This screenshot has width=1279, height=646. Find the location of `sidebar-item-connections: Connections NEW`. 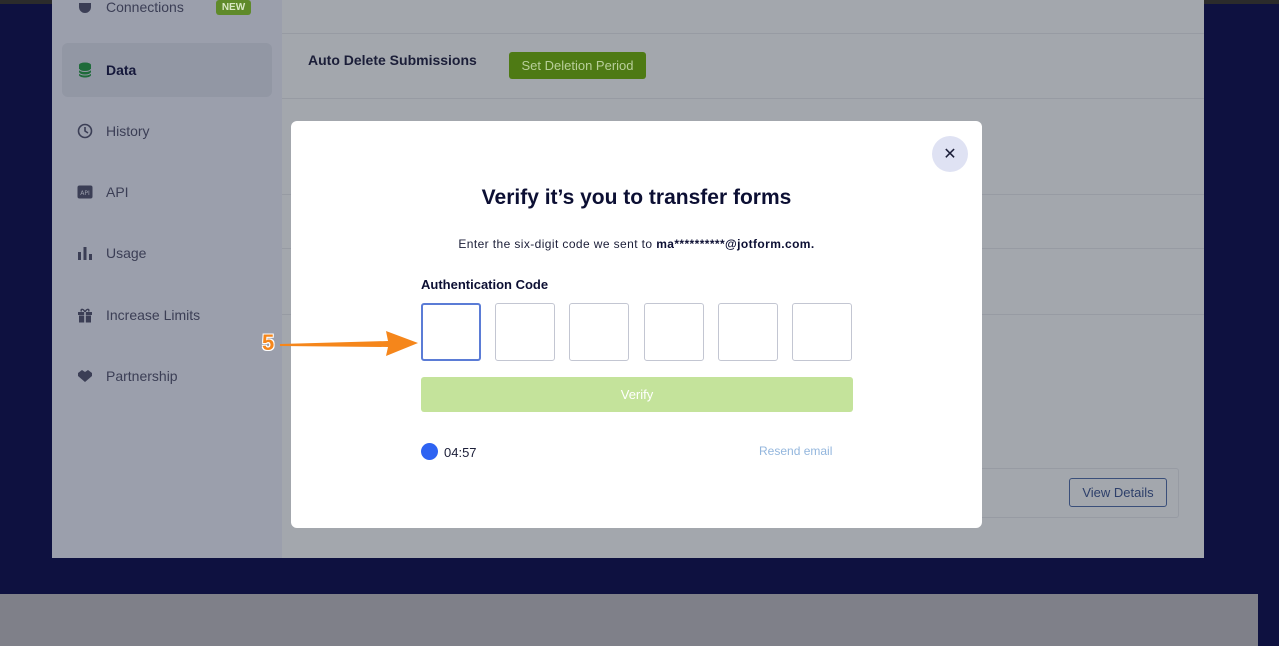

sidebar-item-connections: Connections NEW is located at coordinates (167, 17).